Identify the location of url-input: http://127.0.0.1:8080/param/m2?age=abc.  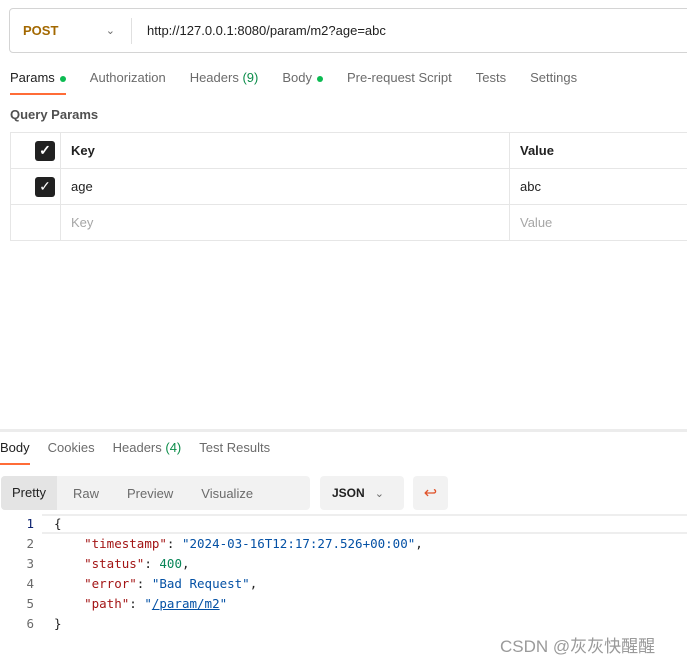
(259, 30).